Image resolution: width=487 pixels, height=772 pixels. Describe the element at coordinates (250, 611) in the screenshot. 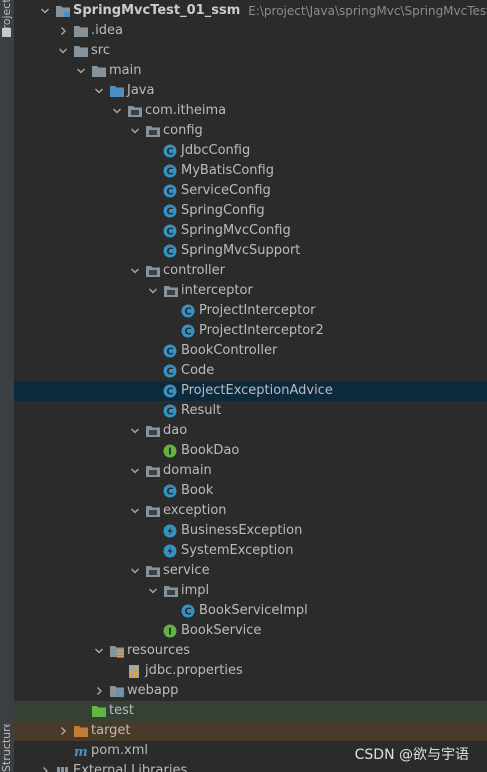

I see `tree-node-bookserviceimpl: C BookServiceImpl` at that location.